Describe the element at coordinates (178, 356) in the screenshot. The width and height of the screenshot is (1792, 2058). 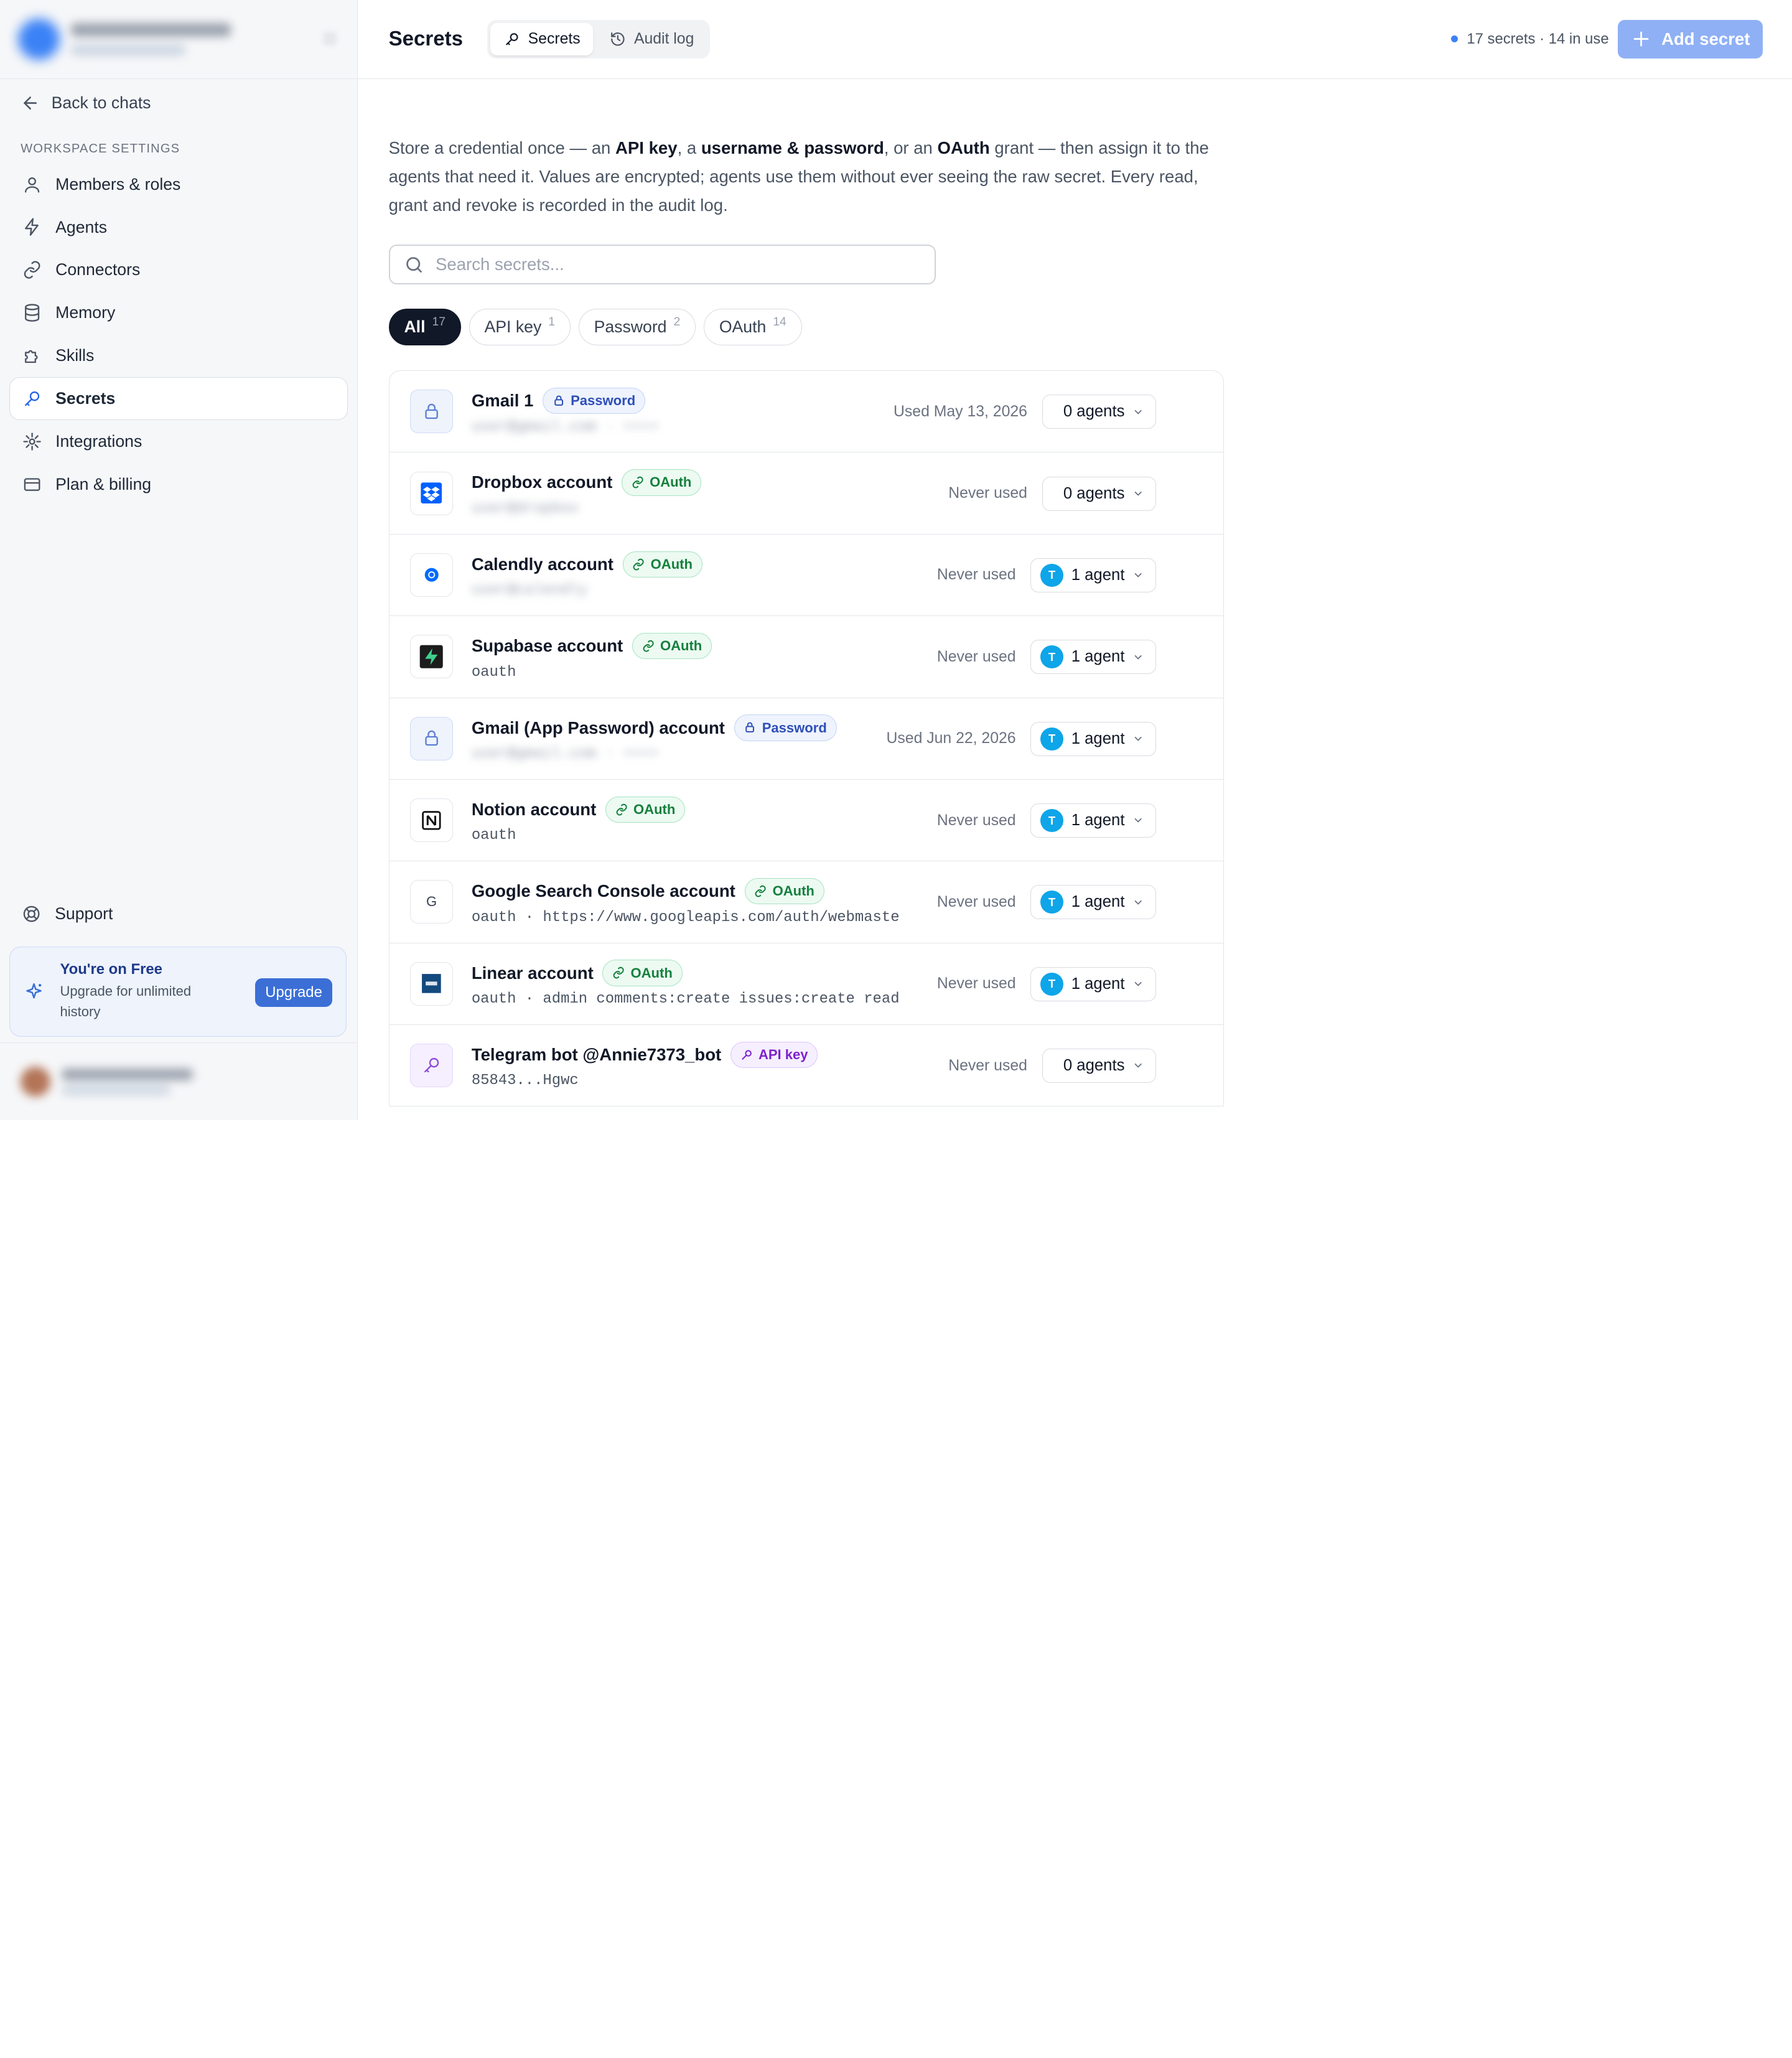
I see `sidebar-item-skills: Skills` at that location.